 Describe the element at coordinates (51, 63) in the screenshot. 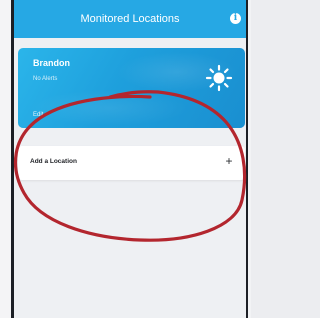

I see `location-name: Brandon` at that location.